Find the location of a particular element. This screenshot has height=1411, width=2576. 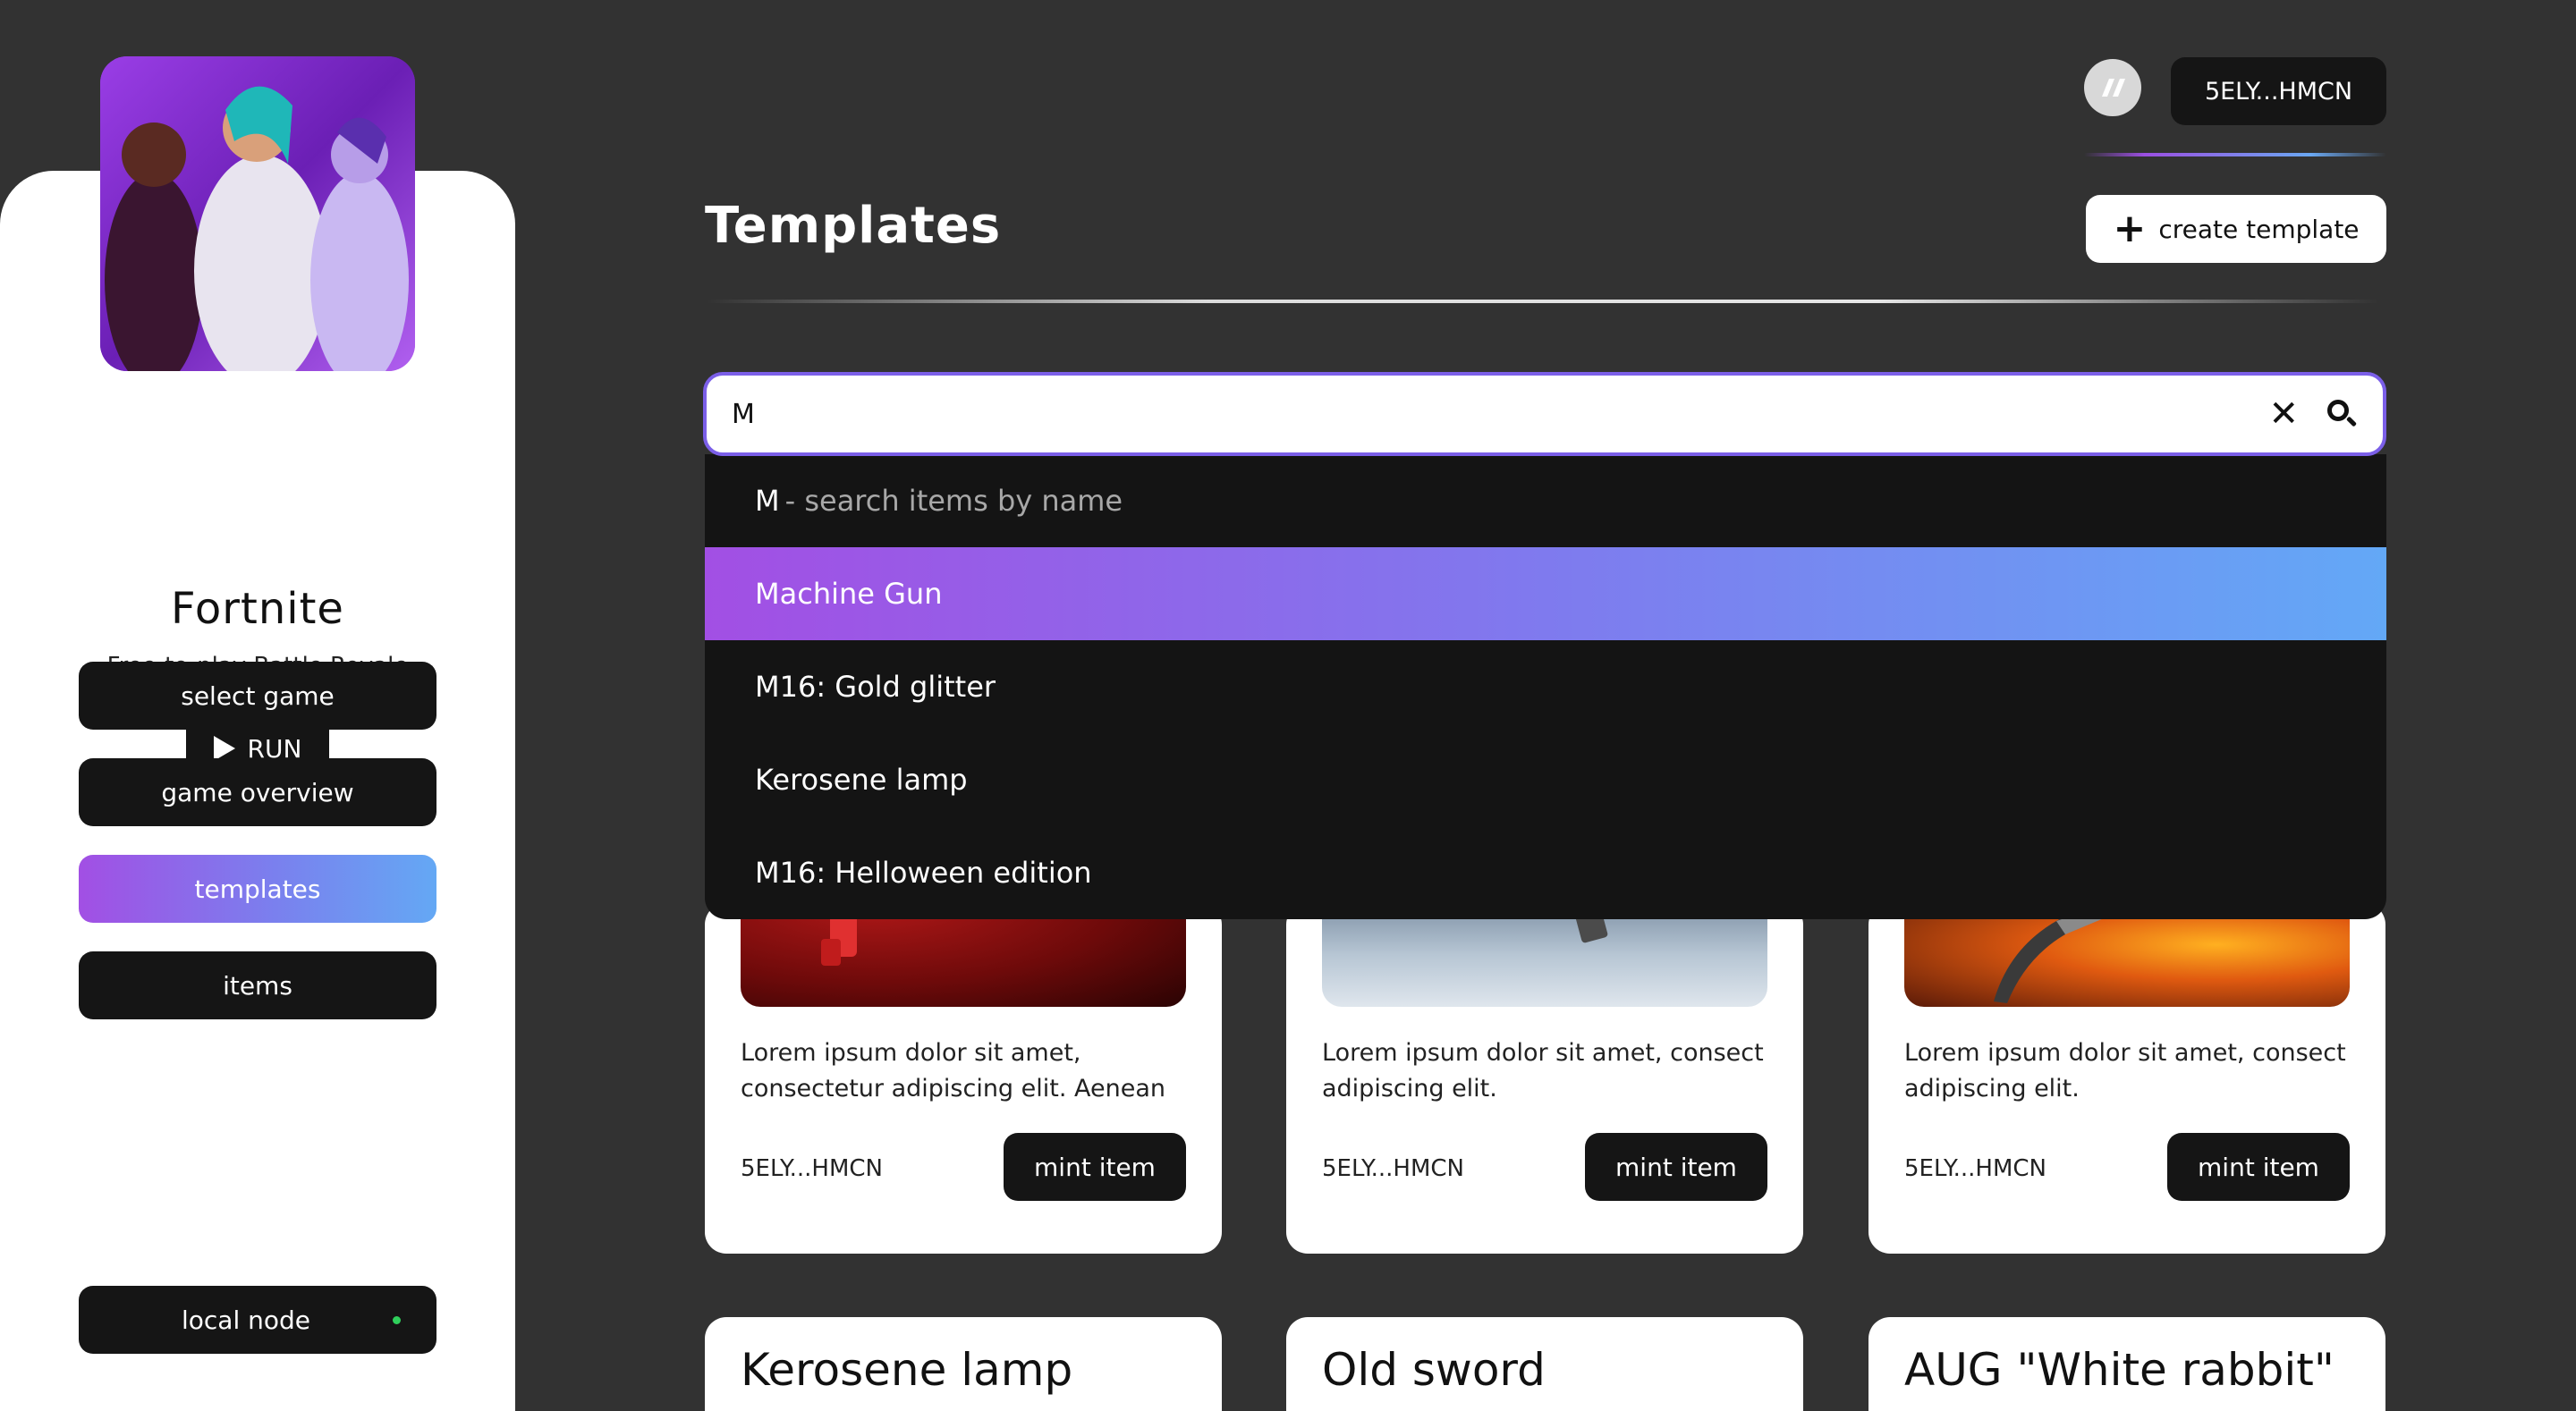

nav-templates: templates is located at coordinates (257, 889).